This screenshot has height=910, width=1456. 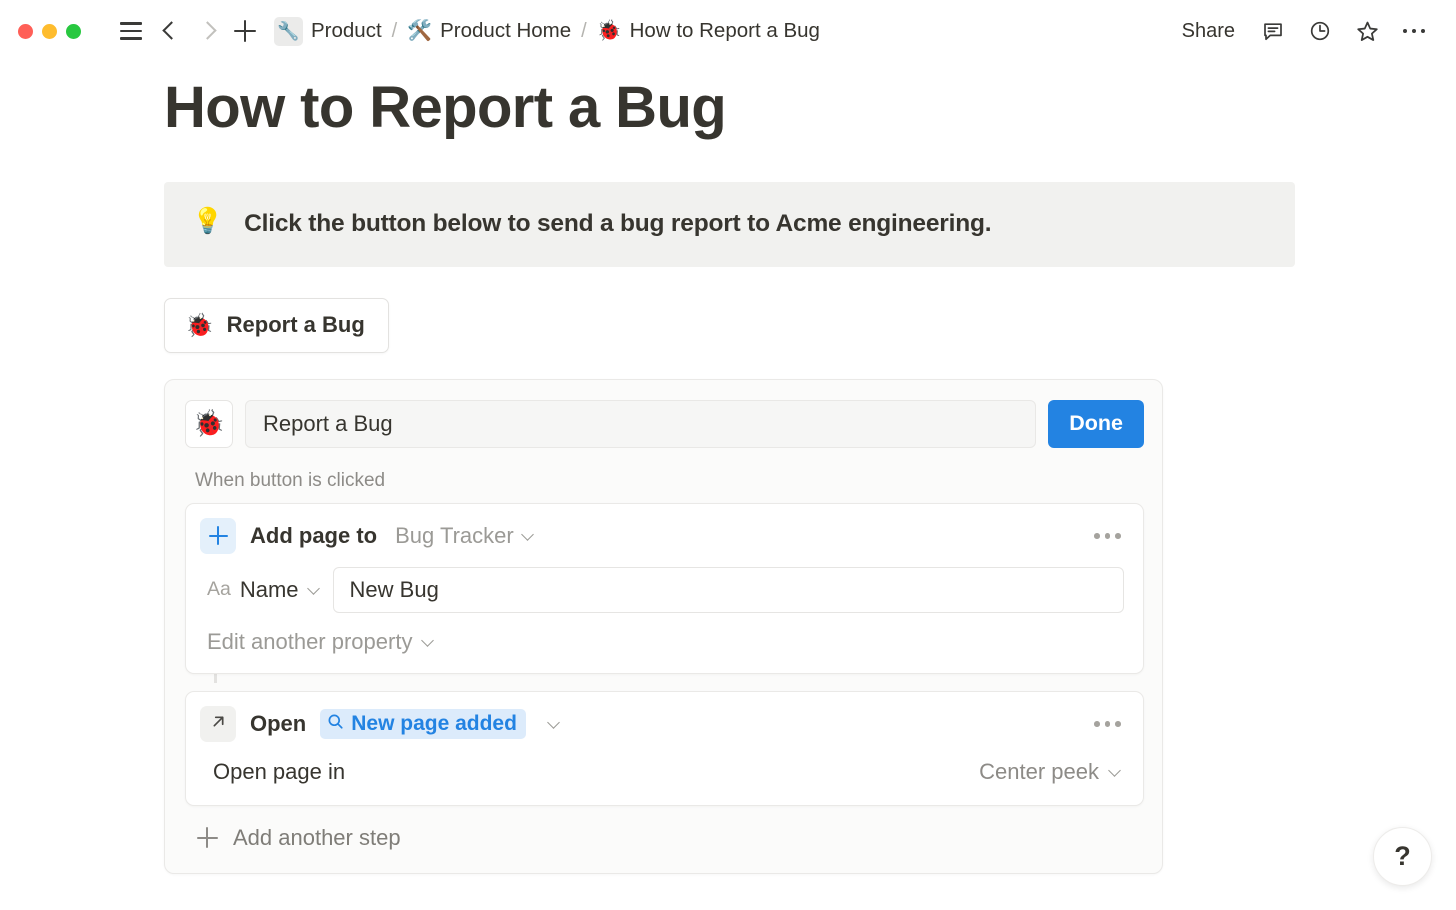 I want to click on property-key-label: Name, so click(x=269, y=589).